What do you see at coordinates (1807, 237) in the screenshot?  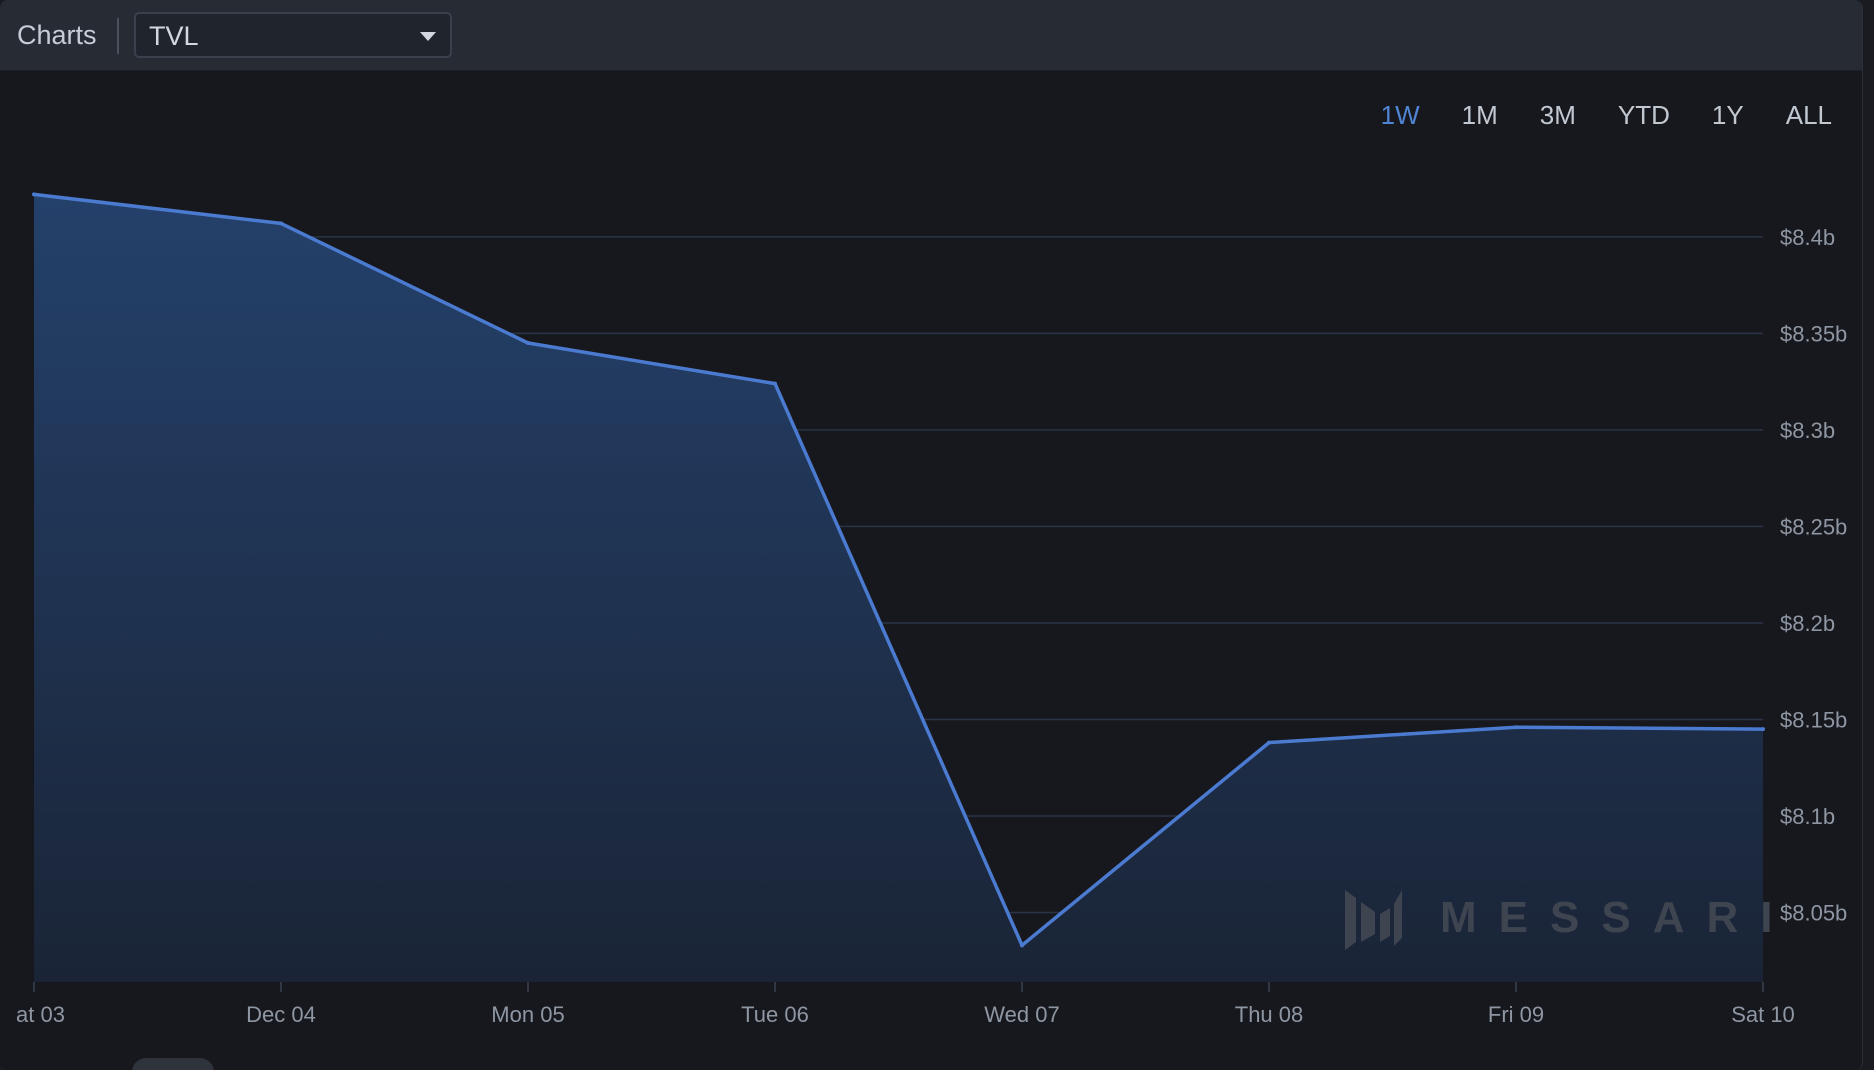 I see `y-tick-label: $8.4b` at bounding box center [1807, 237].